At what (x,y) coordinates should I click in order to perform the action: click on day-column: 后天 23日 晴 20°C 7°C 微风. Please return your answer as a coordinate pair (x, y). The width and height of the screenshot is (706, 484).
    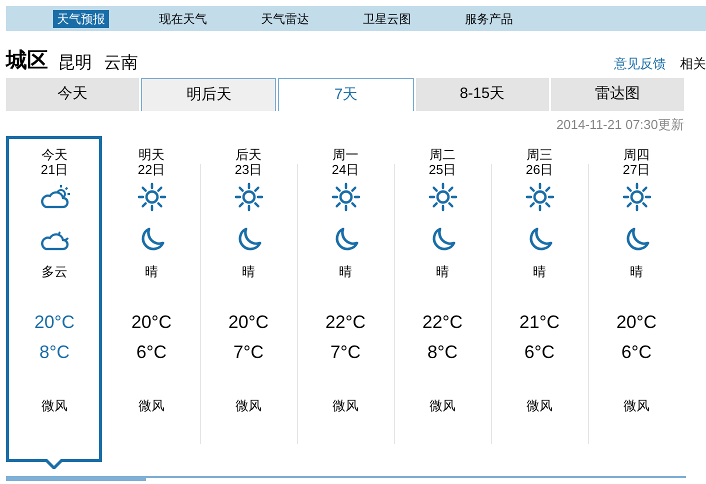
    Looking at the image, I should click on (248, 299).